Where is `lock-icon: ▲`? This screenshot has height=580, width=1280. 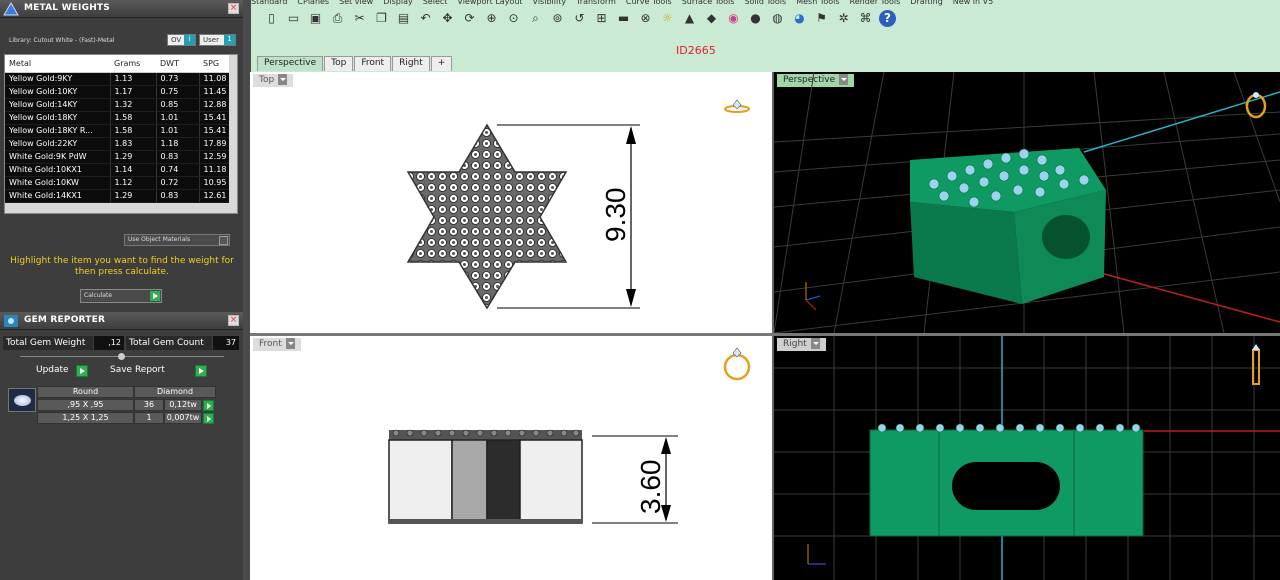
lock-icon: ▲ is located at coordinates (689, 18).